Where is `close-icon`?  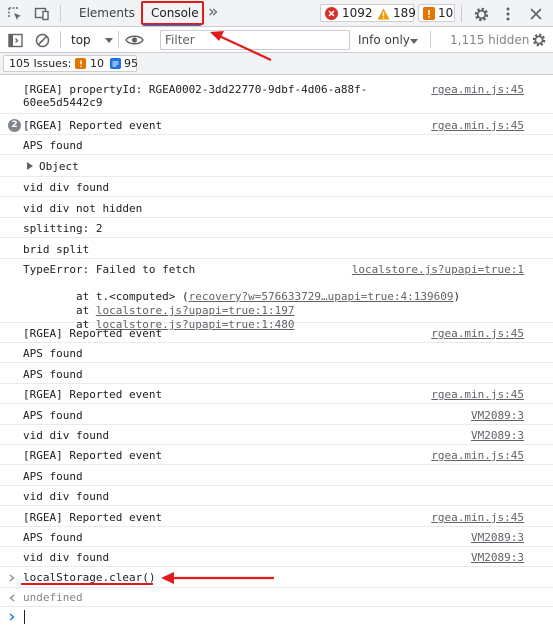 close-icon is located at coordinates (536, 14).